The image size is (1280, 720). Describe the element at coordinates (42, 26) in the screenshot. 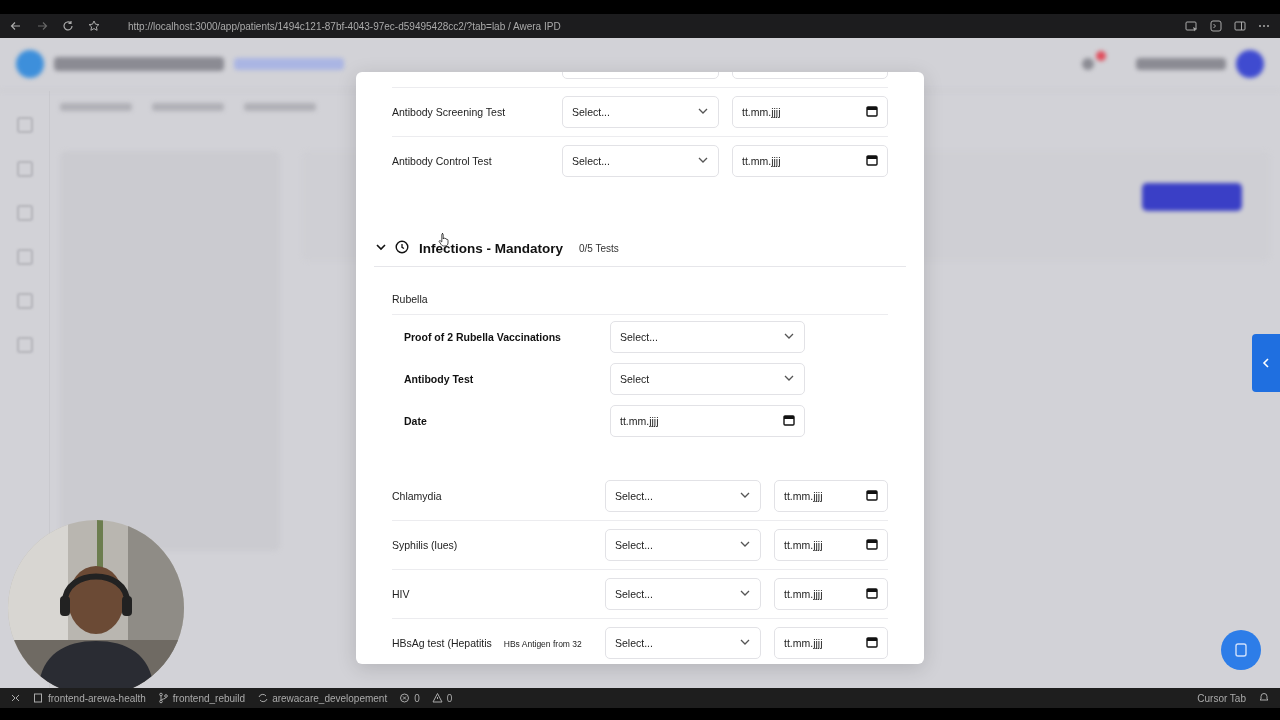

I see `forward-icon` at that location.